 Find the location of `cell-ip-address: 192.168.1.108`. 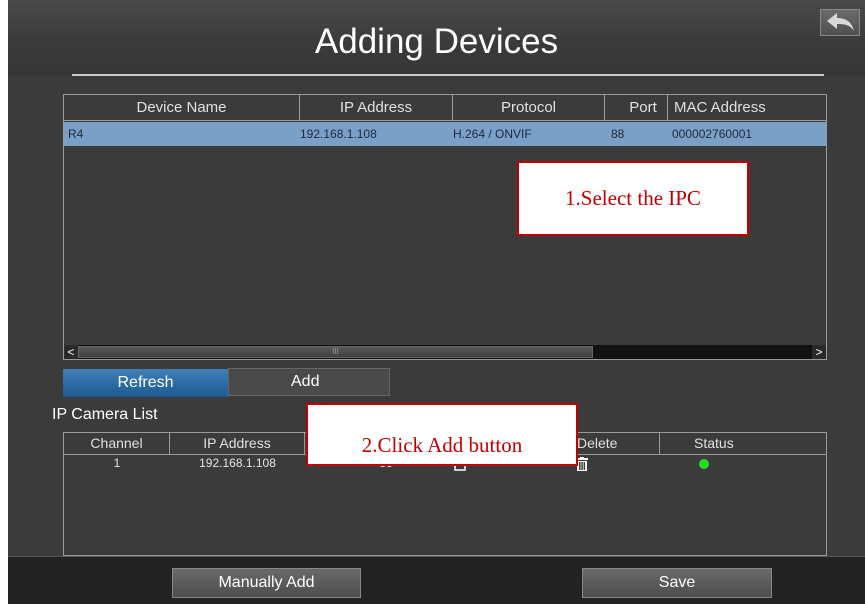

cell-ip-address: 192.168.1.108 is located at coordinates (338, 134).